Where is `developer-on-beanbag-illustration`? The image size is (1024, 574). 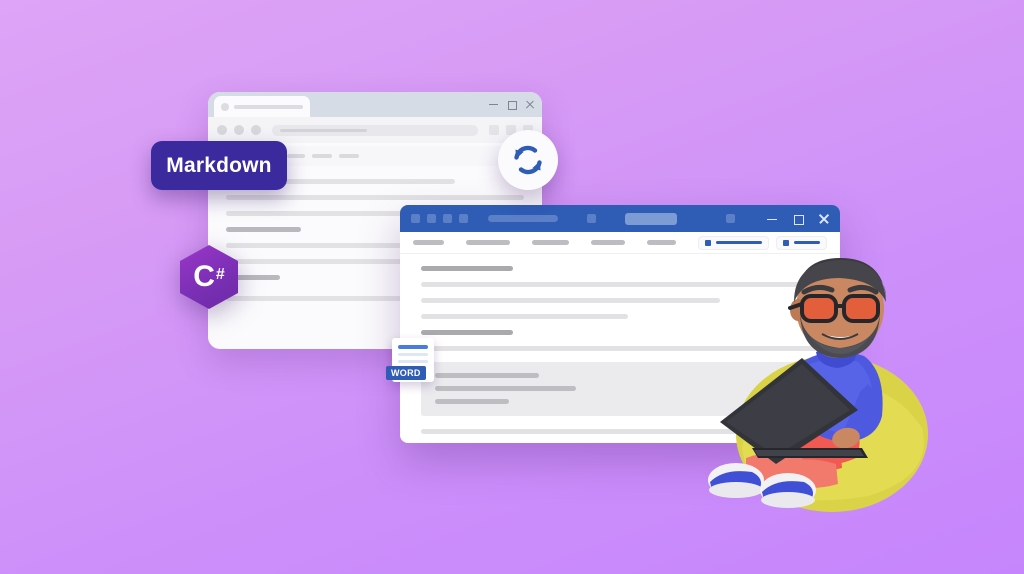
developer-on-beanbag-illustration is located at coordinates (812, 383).